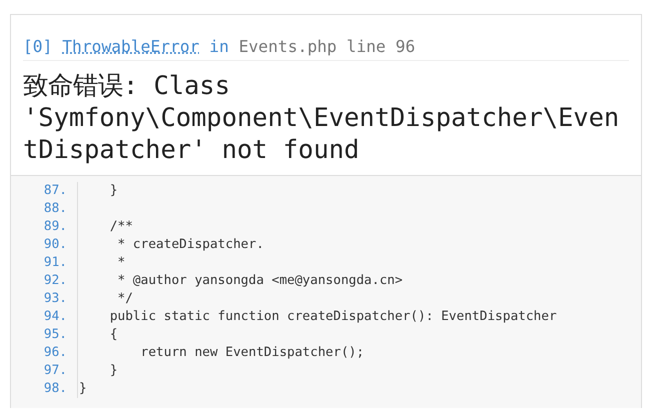 This screenshot has height=415, width=645. I want to click on exception-index: [0], so click(37, 46).